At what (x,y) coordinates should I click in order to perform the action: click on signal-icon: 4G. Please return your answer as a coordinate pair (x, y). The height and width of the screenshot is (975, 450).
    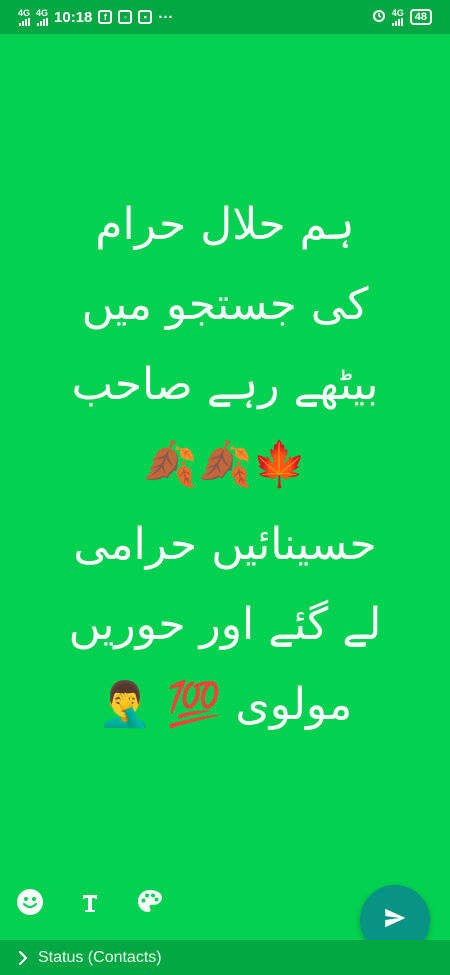
    Looking at the image, I should click on (24, 17).